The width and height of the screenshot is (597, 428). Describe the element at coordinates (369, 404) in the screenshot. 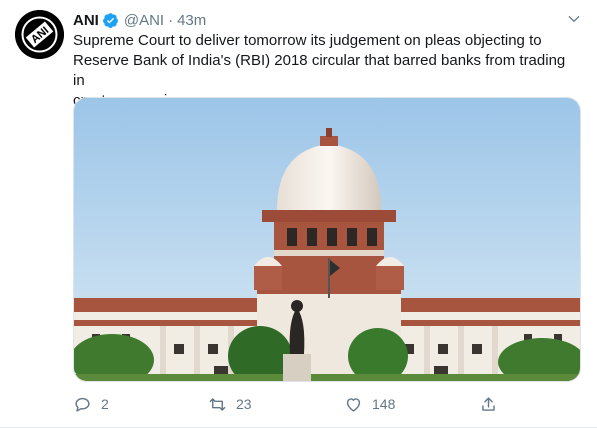

I see `like-button: 148` at that location.